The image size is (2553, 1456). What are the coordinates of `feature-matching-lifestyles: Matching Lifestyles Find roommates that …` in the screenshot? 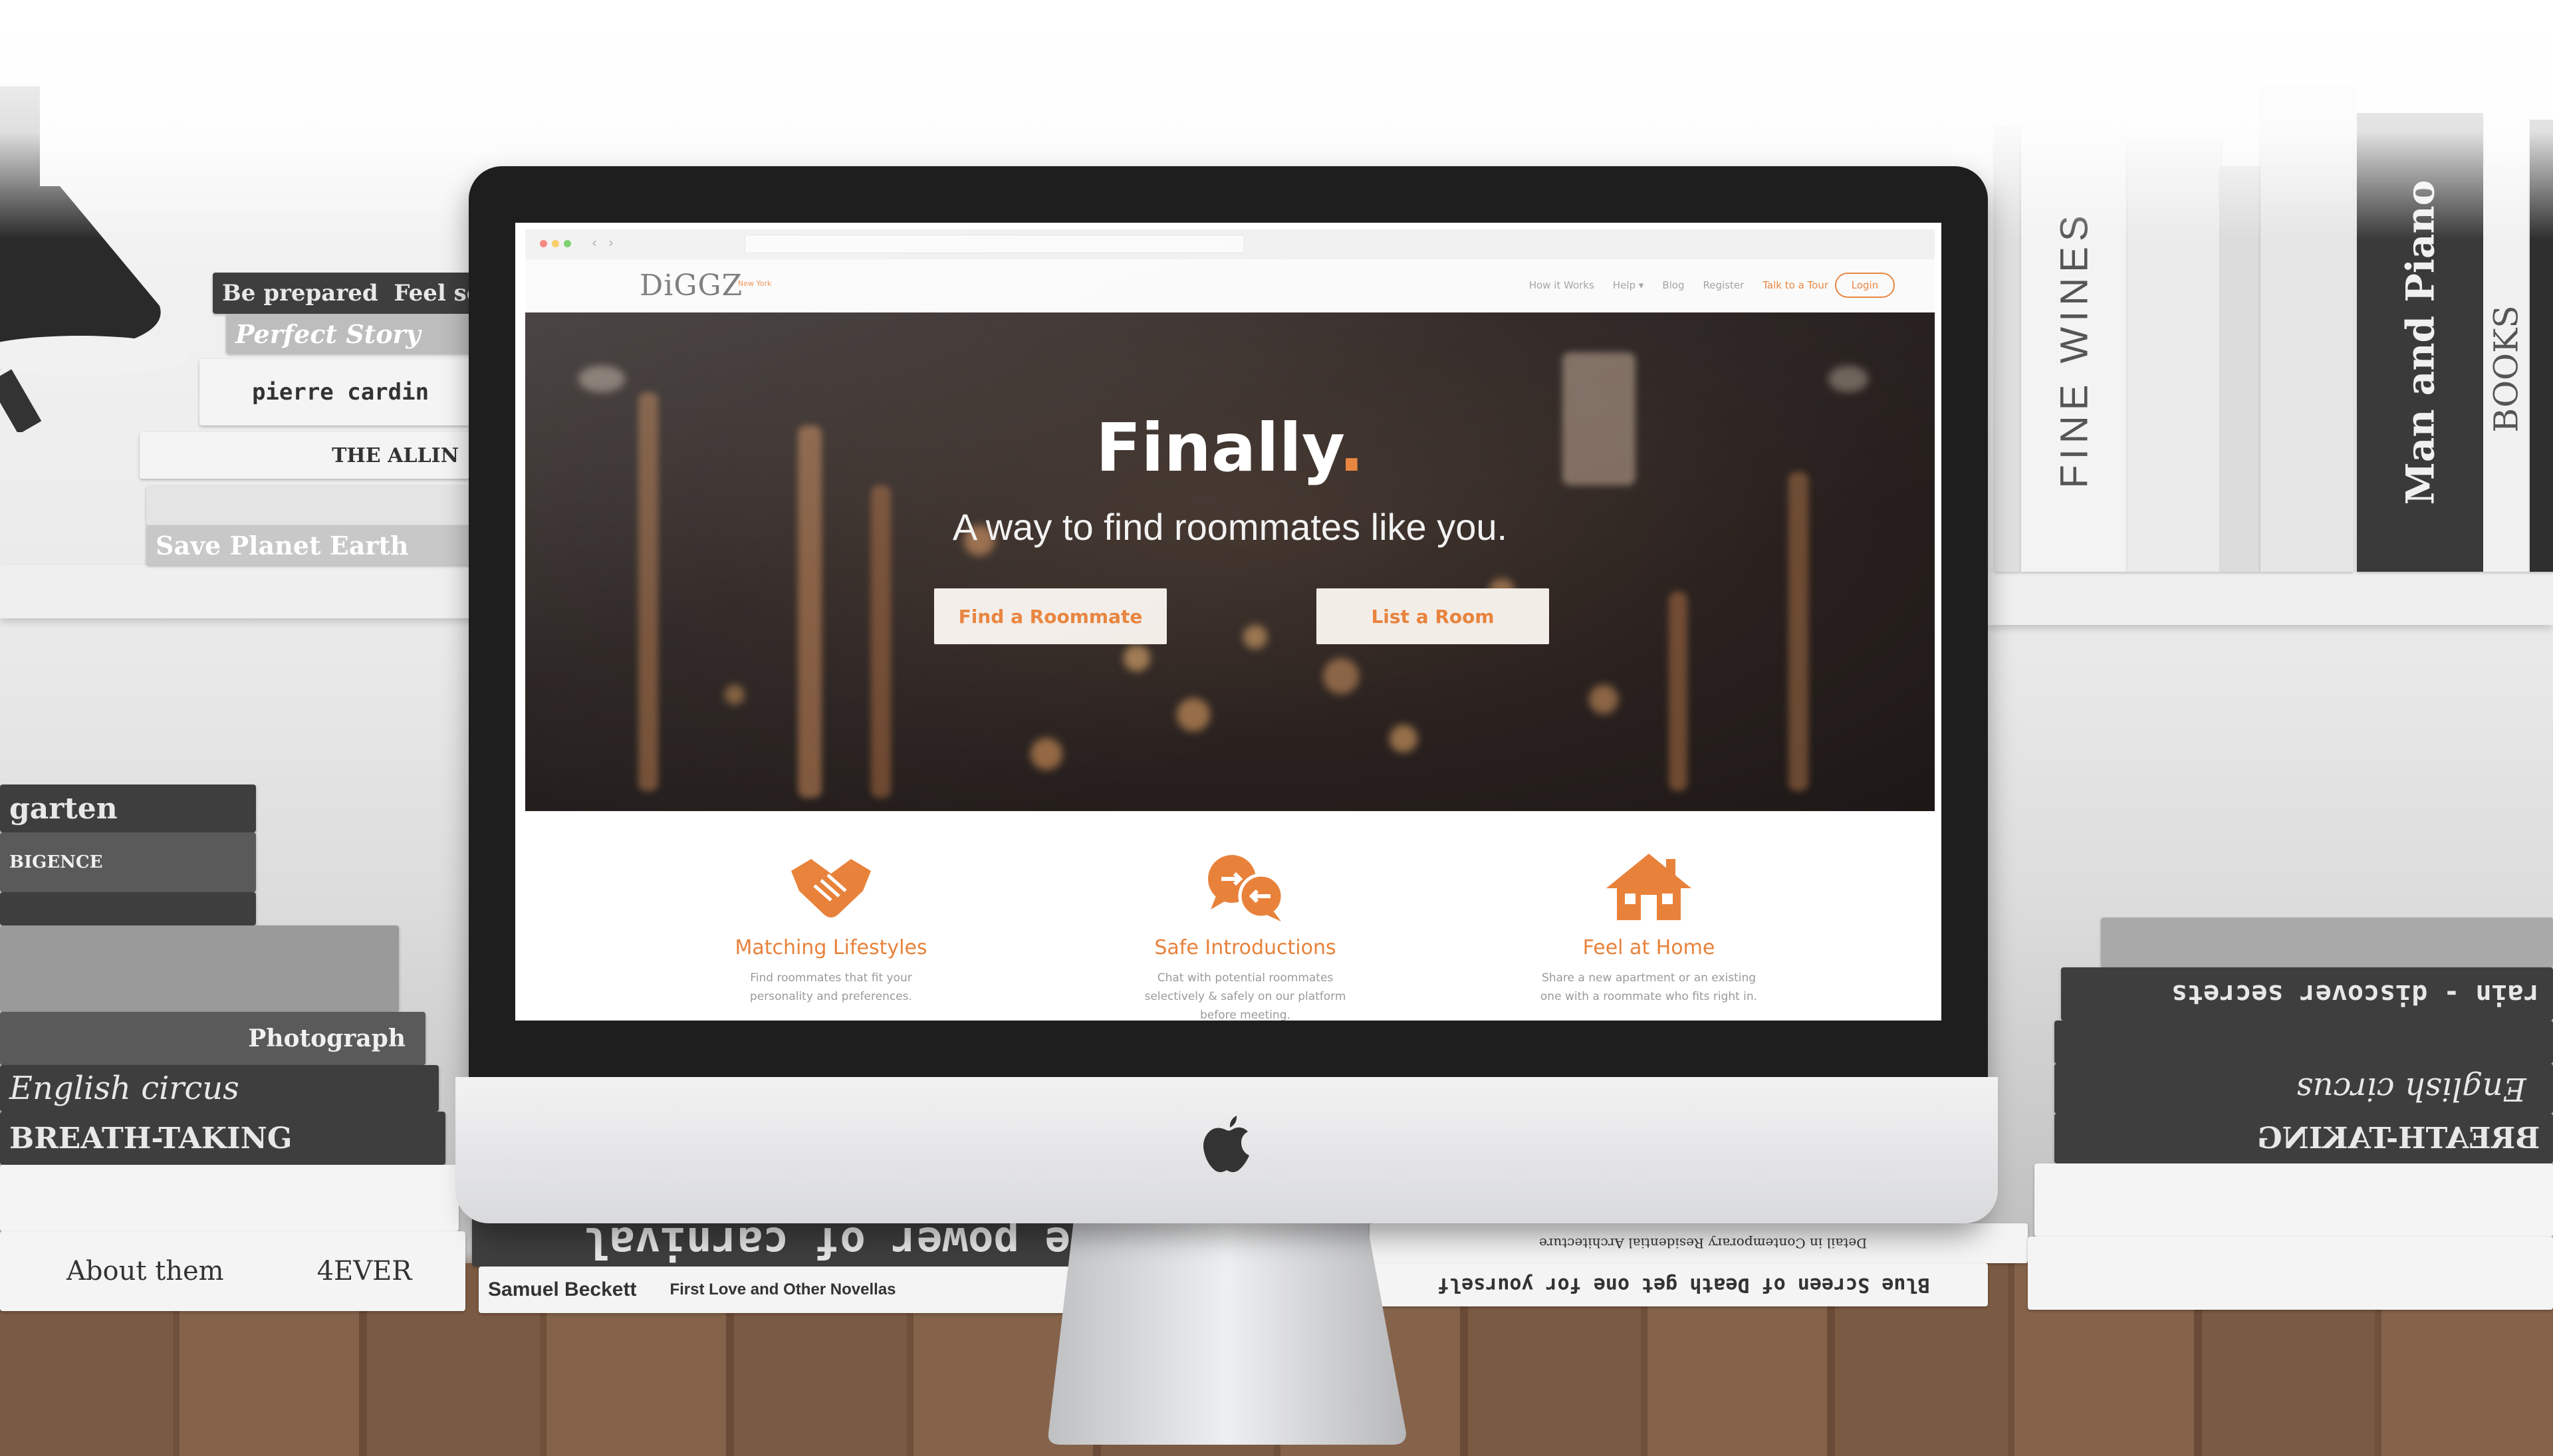 It's located at (831, 909).